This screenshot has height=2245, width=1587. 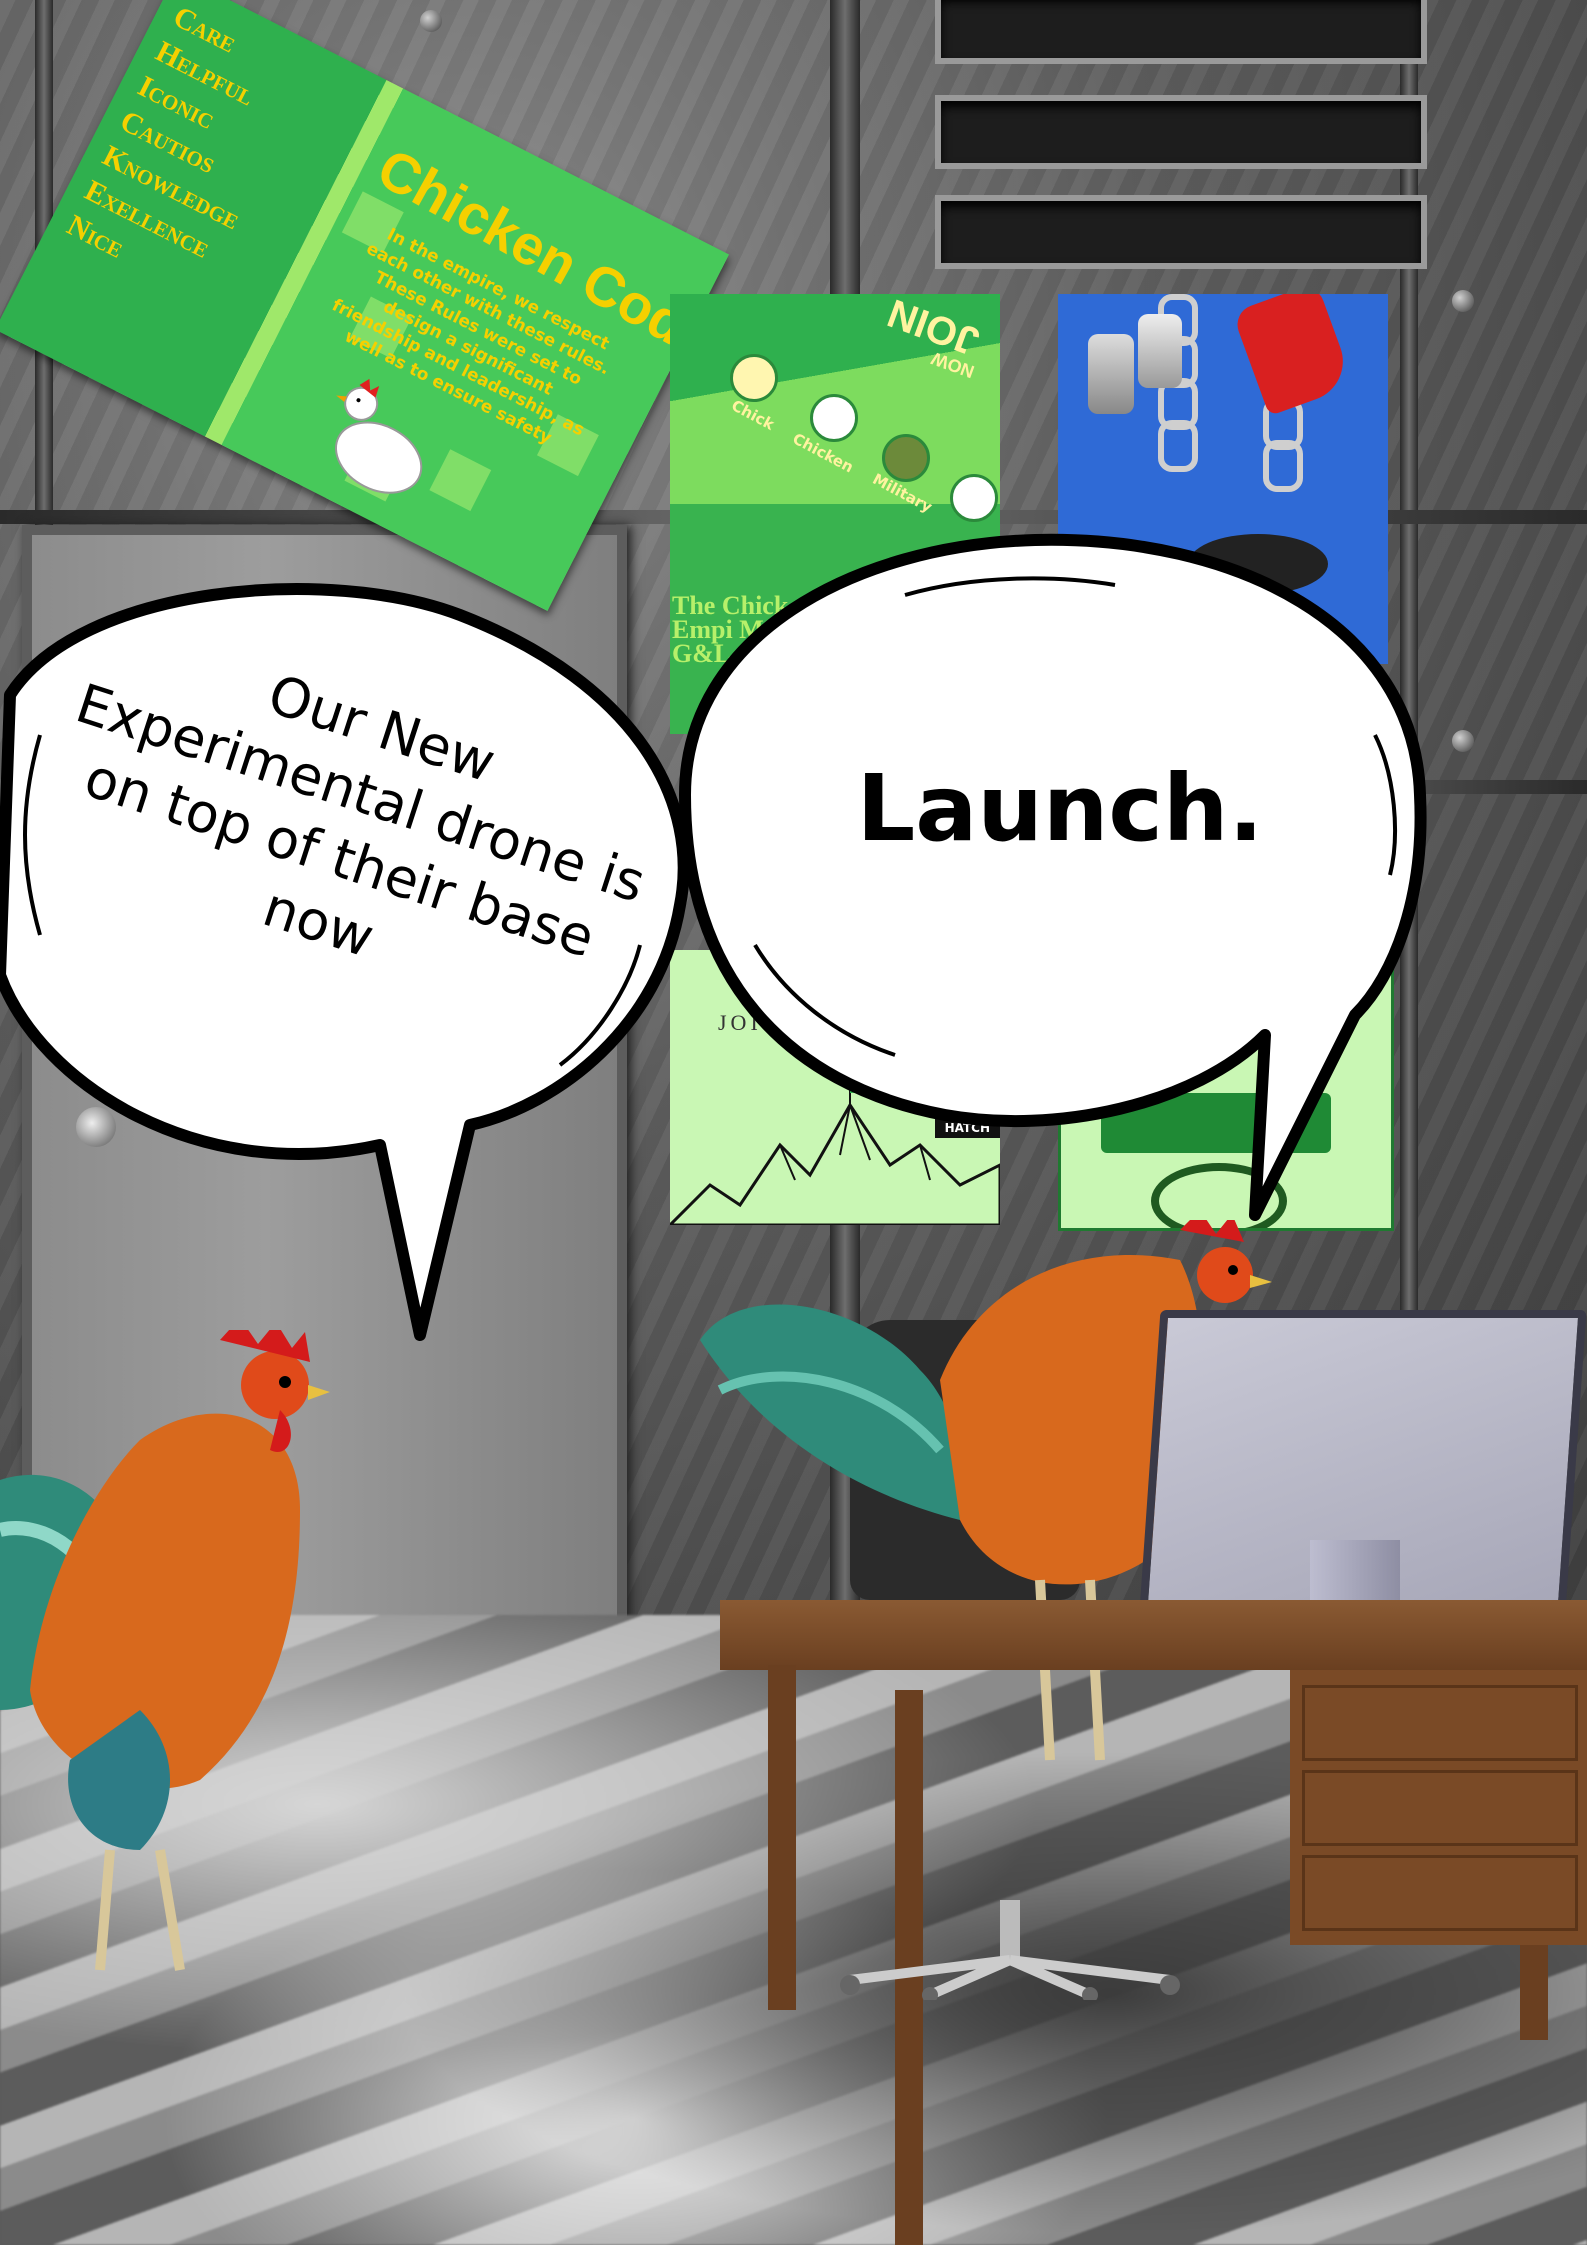 What do you see at coordinates (1293, 355) in the screenshot?
I see `hot-sauce-icon` at bounding box center [1293, 355].